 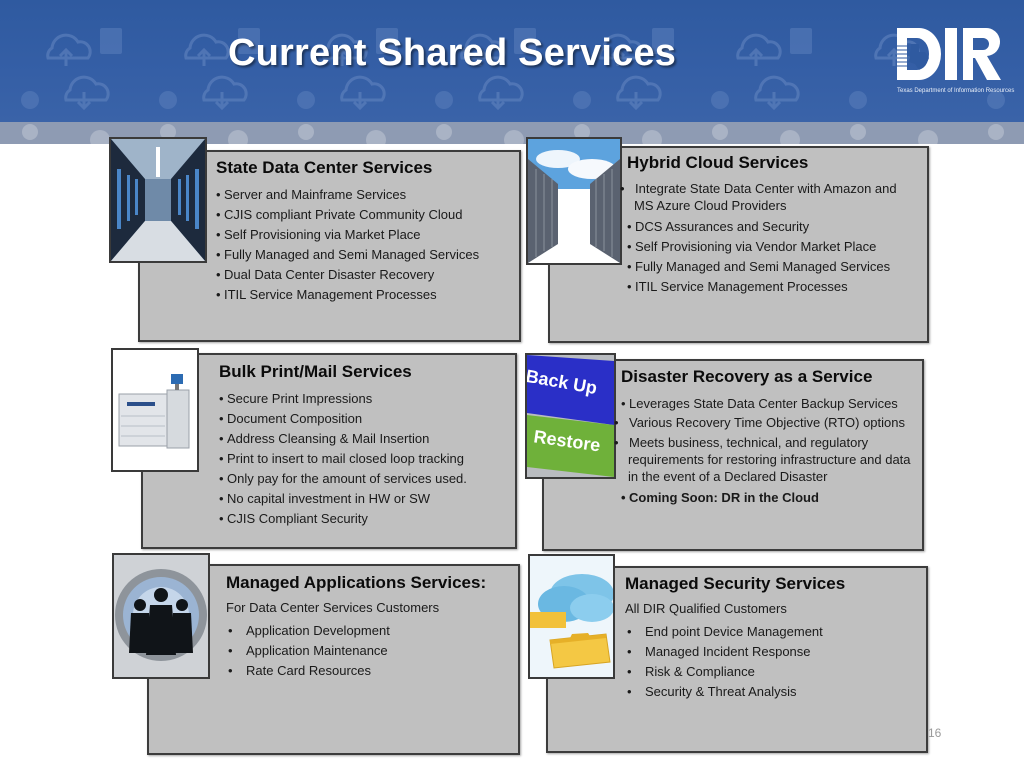 I want to click on card-title: State Data Center Services, so click(x=324, y=167).